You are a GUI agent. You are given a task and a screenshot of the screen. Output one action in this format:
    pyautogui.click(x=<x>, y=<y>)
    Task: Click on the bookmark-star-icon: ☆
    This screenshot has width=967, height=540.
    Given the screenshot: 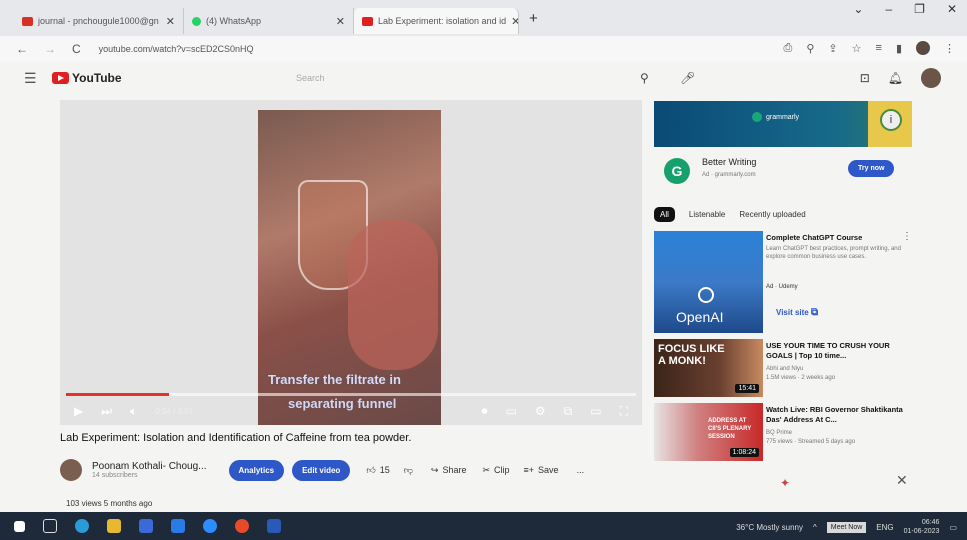 What is the action you would take?
    pyautogui.click(x=857, y=48)
    